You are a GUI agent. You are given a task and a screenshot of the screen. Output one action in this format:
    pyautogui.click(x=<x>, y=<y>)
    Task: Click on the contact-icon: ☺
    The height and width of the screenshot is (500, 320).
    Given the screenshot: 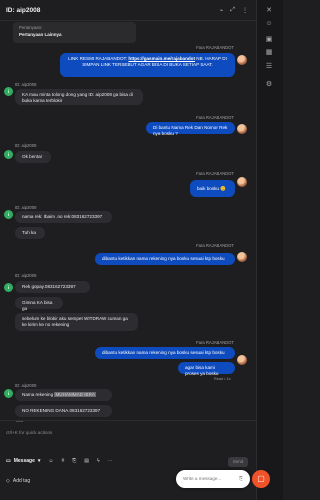 What is the action you would take?
    pyautogui.click(x=269, y=24)
    